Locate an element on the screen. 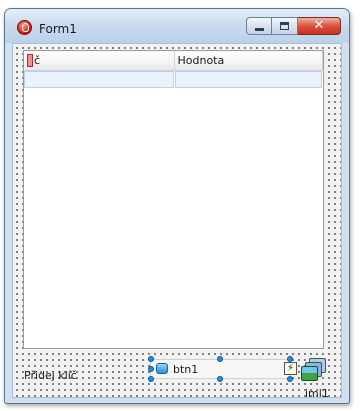 The height and width of the screenshot is (411, 360). column-header-value: Hodnota is located at coordinates (248, 61).